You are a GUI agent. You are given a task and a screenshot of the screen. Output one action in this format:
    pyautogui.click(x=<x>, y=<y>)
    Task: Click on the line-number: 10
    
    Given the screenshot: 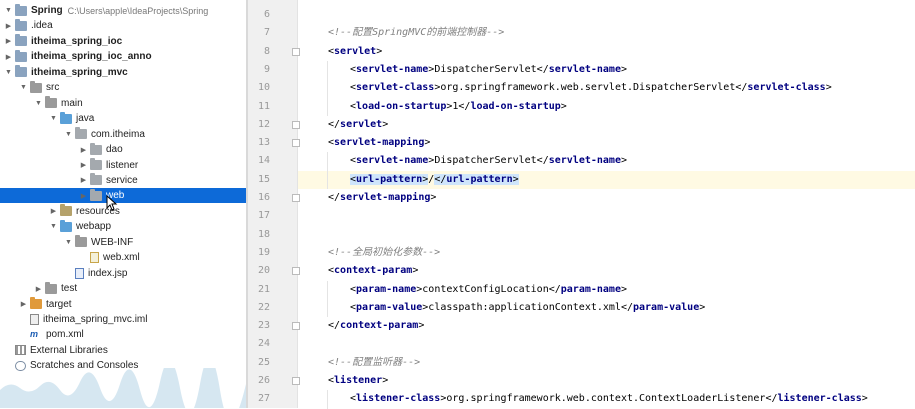 What is the action you would take?
    pyautogui.click(x=263, y=88)
    